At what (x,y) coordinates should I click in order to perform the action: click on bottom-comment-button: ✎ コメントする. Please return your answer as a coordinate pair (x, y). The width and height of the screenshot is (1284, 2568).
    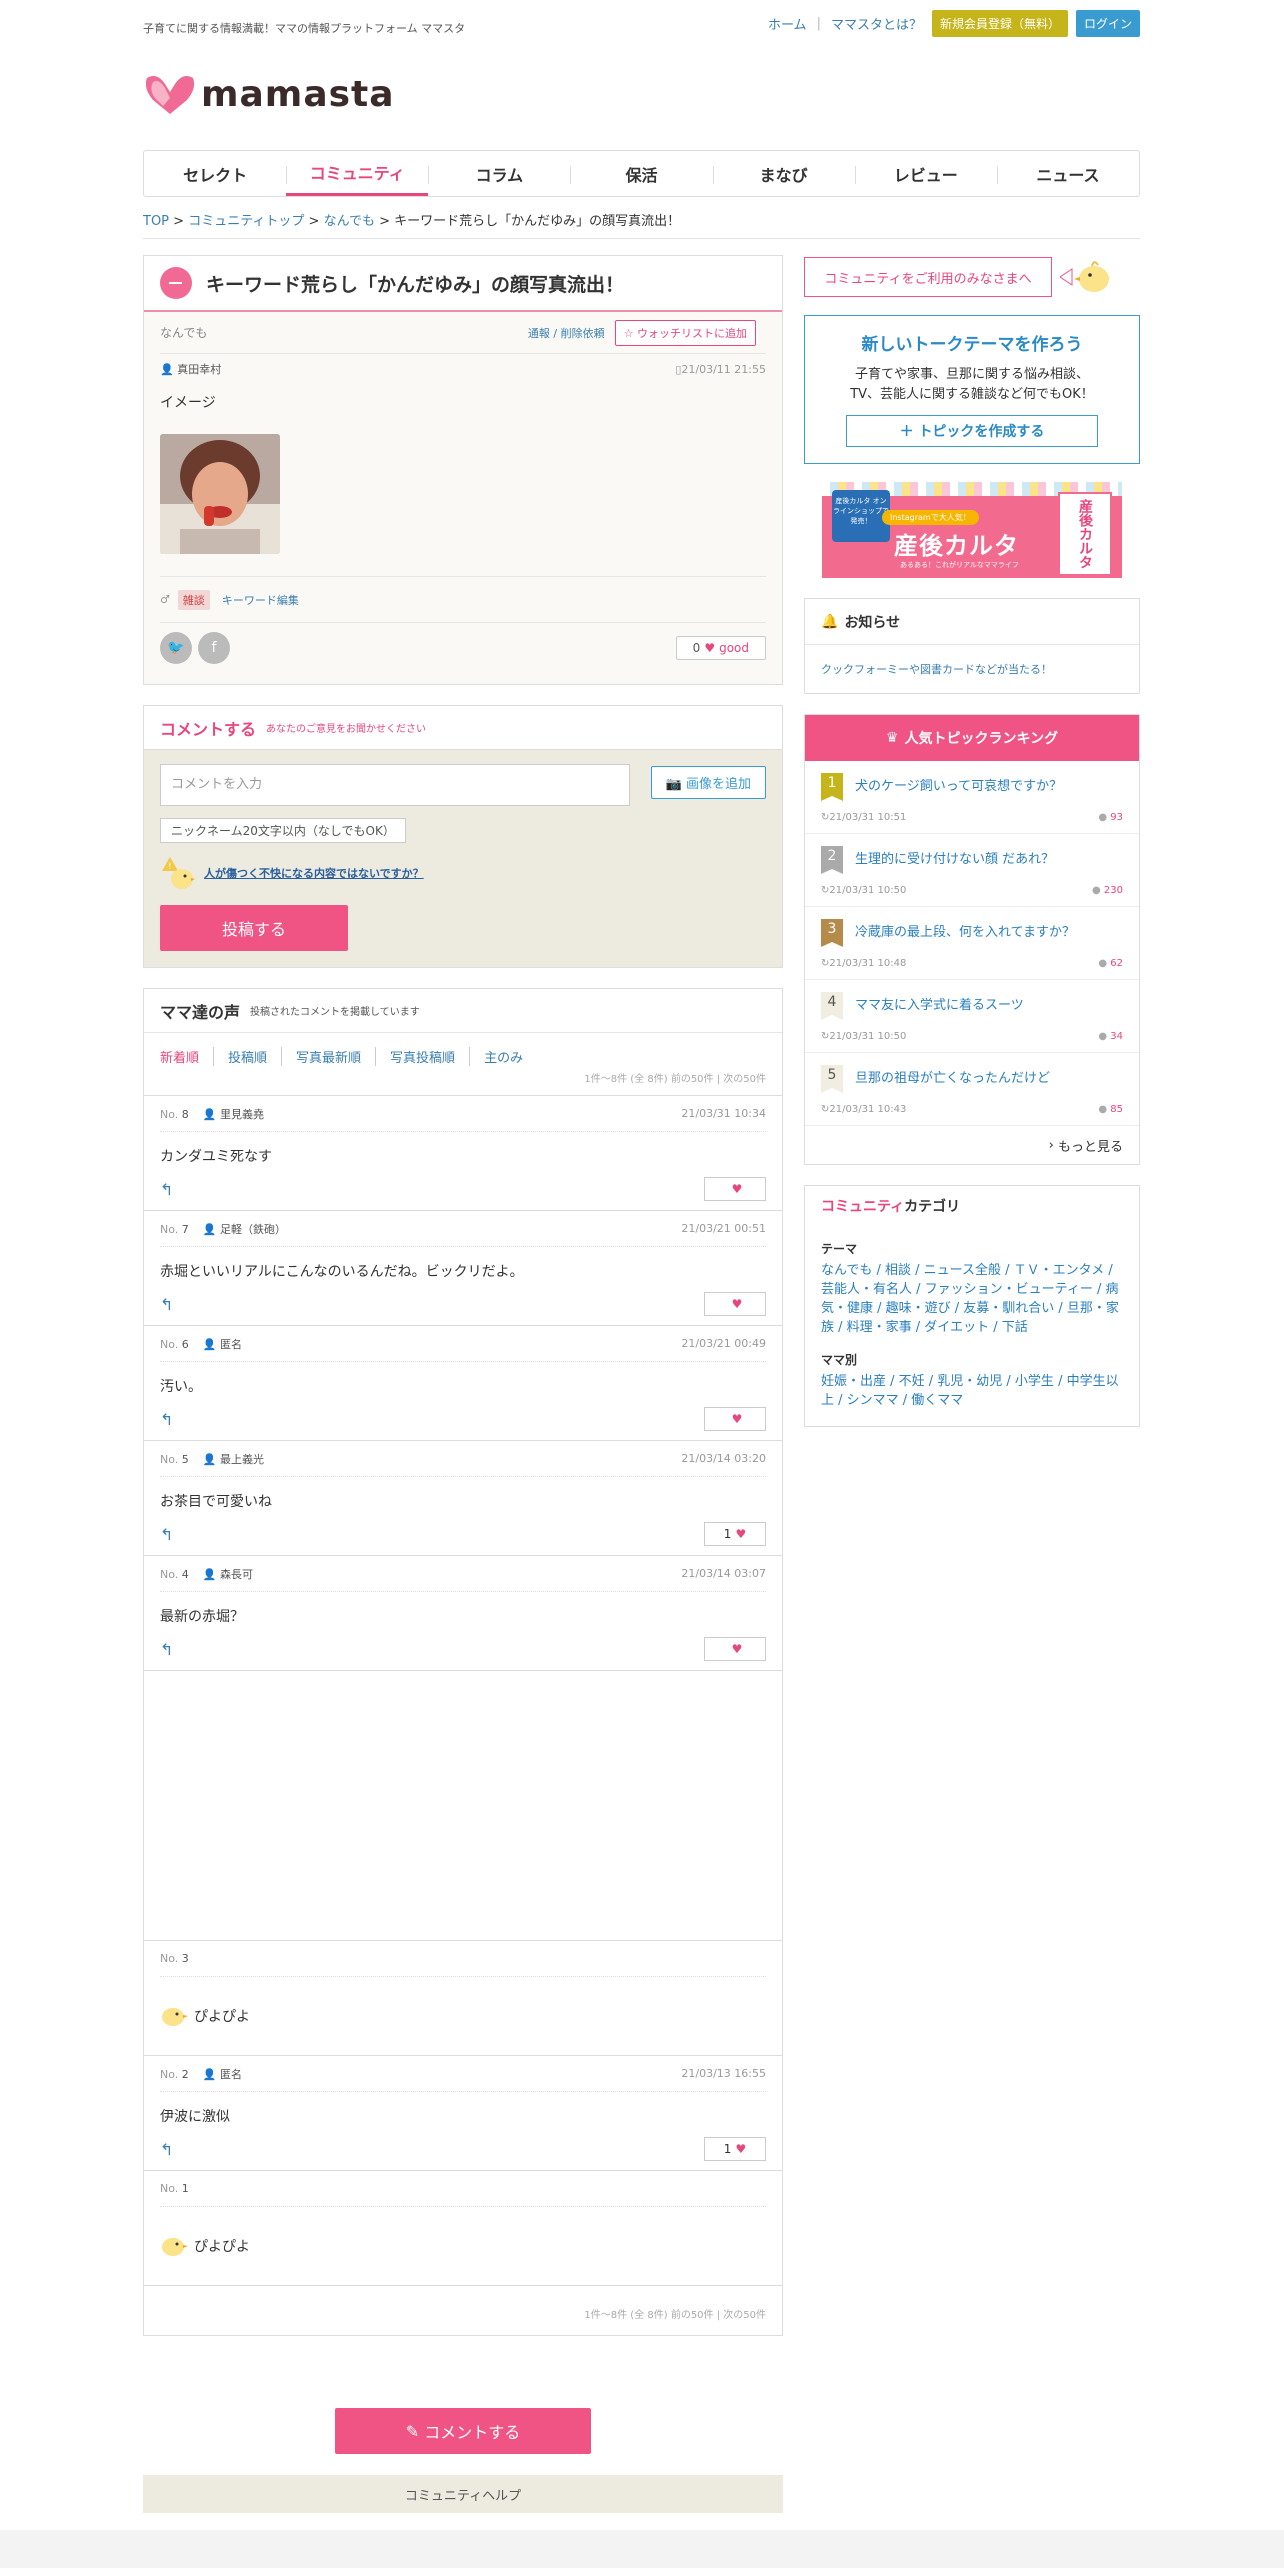
    Looking at the image, I should click on (463, 2431).